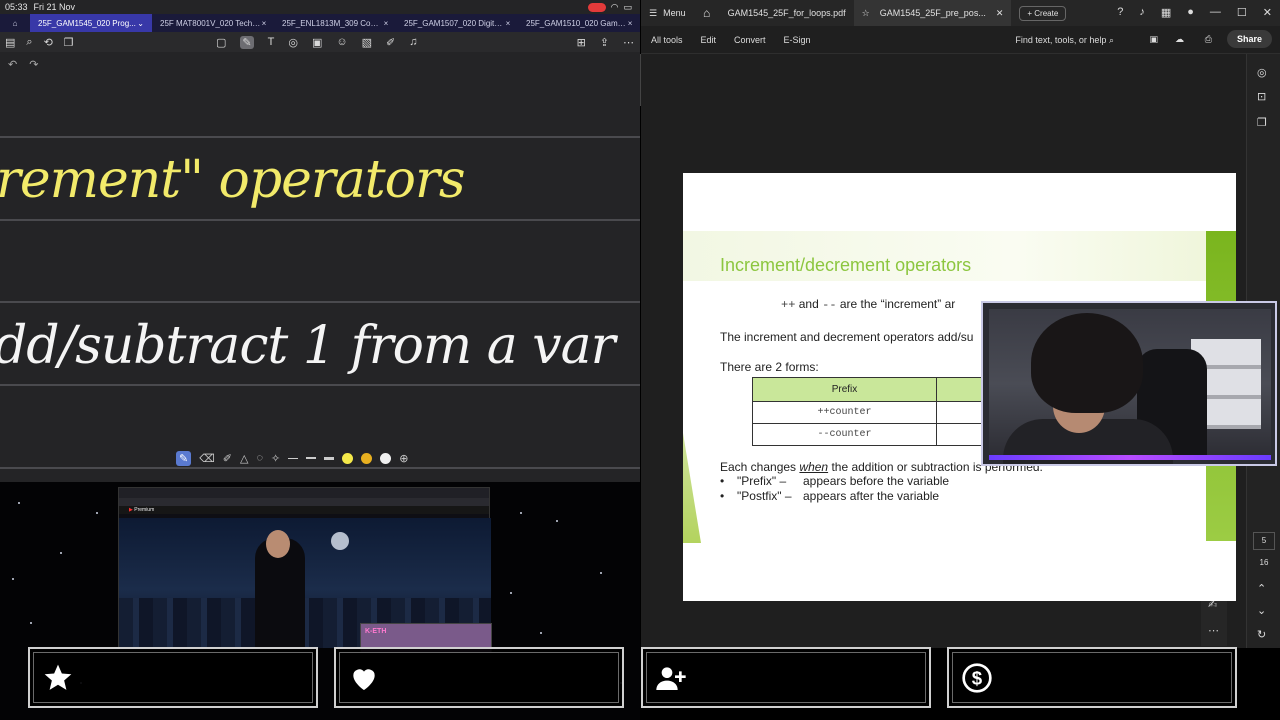 The image size is (1280, 720). Describe the element at coordinates (207, 458) in the screenshot. I see `eraser-icon: ⌫` at that location.